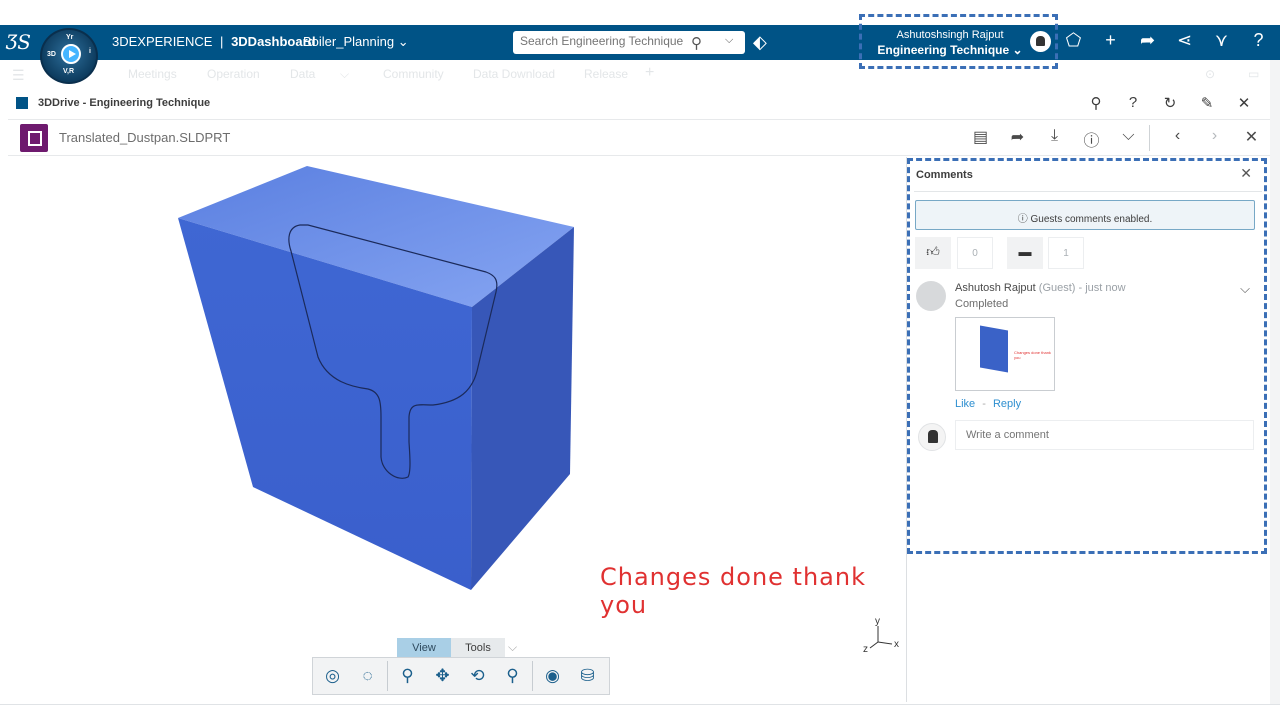 The width and height of the screenshot is (1280, 720). I want to click on comment-count: 1, so click(1066, 253).